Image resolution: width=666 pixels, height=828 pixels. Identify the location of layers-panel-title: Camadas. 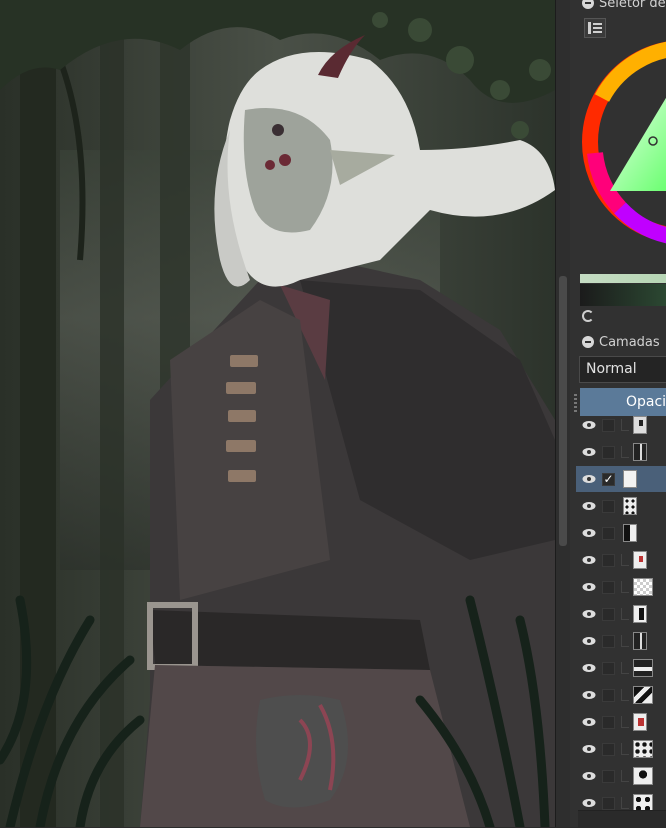
(618, 342).